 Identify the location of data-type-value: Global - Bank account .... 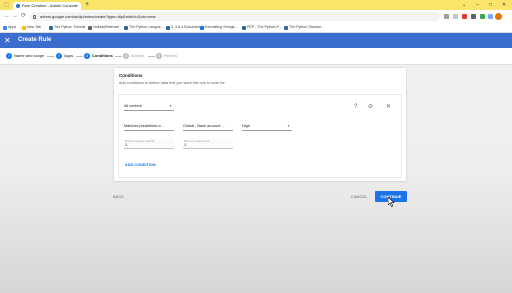
(204, 126).